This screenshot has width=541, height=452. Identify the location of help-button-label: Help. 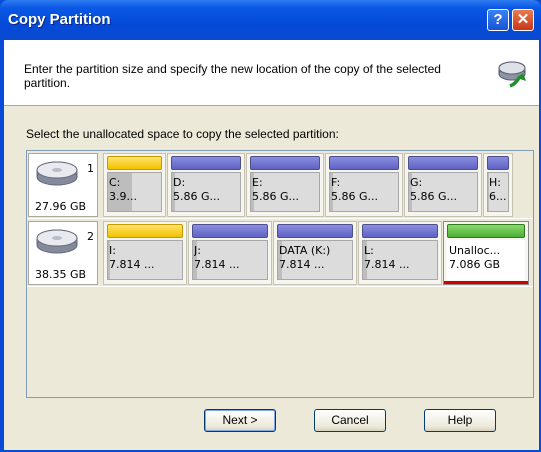
(460, 420).